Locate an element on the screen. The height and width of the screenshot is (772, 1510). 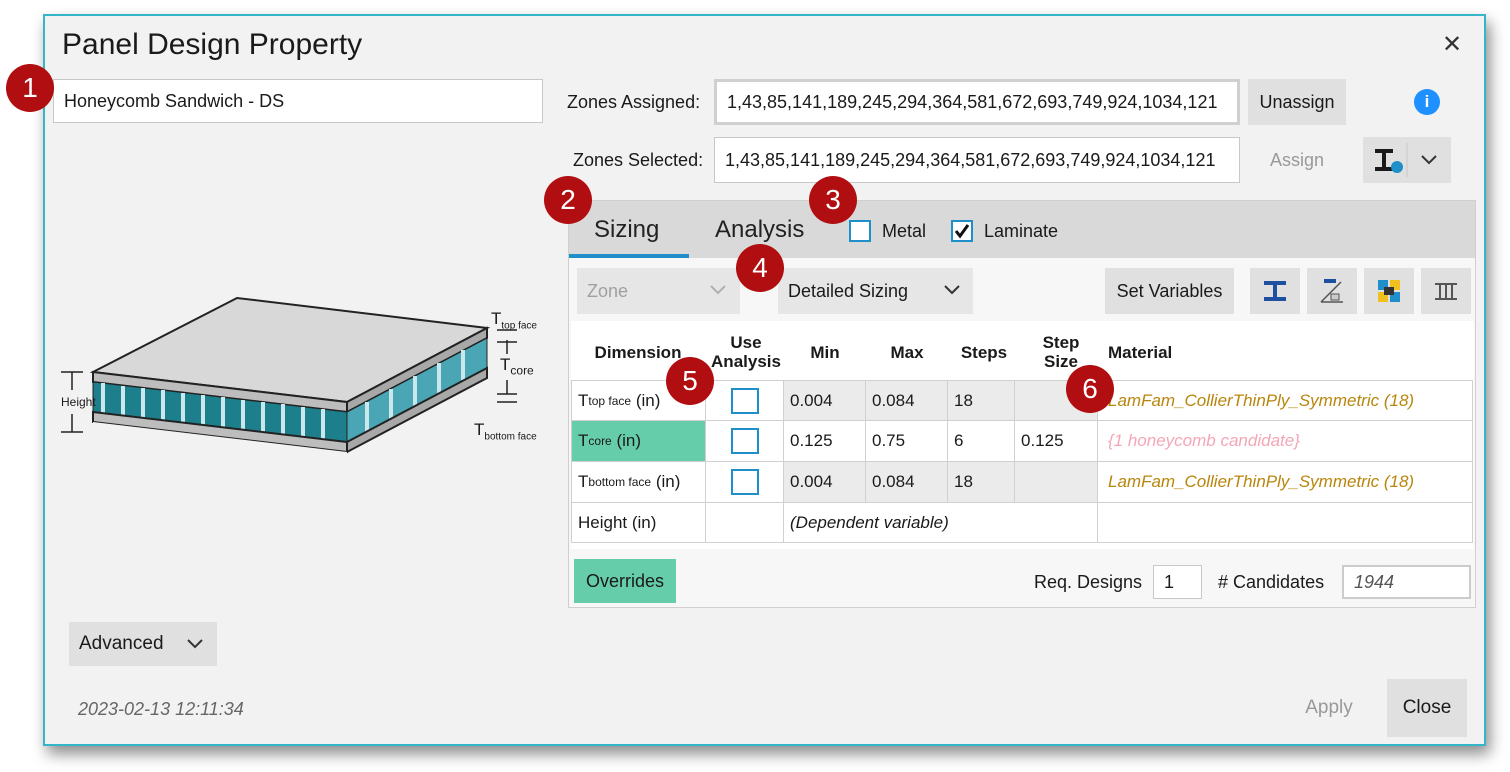
metal-label: Metal is located at coordinates (904, 231).